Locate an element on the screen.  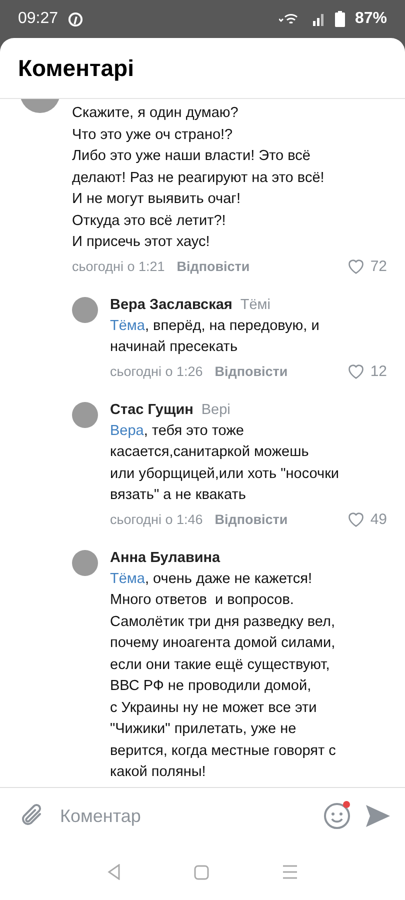
comment-input-field: Коментар is located at coordinates (183, 816).